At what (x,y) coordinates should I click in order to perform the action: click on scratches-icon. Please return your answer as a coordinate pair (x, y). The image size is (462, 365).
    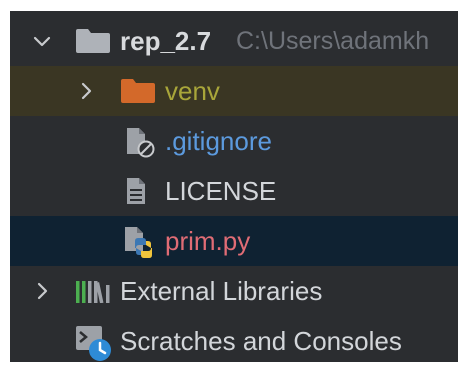
    Looking at the image, I should click on (94, 344).